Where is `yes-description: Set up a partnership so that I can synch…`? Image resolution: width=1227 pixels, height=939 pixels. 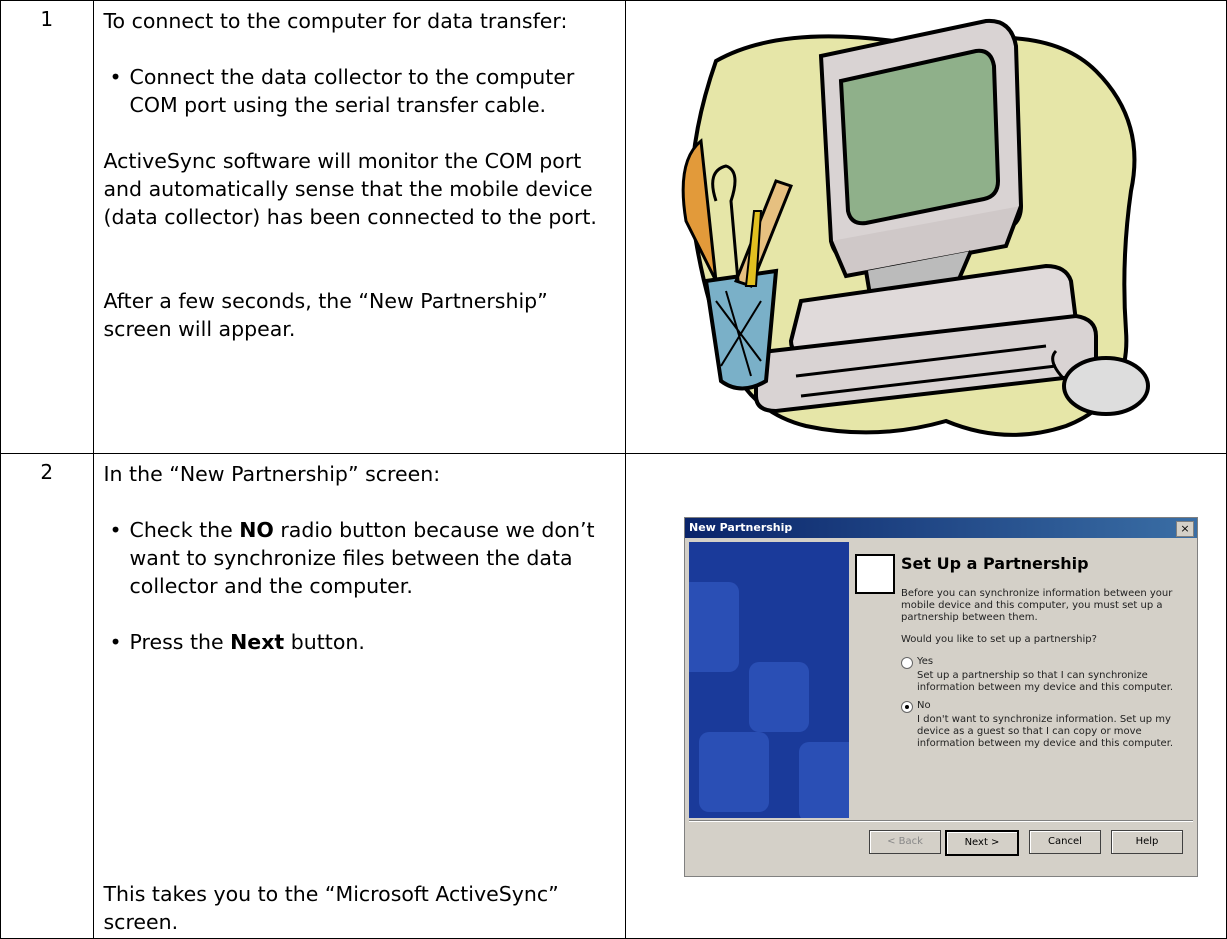
yes-description: Set up a partnership so that I can synch… is located at coordinates (1045, 681).